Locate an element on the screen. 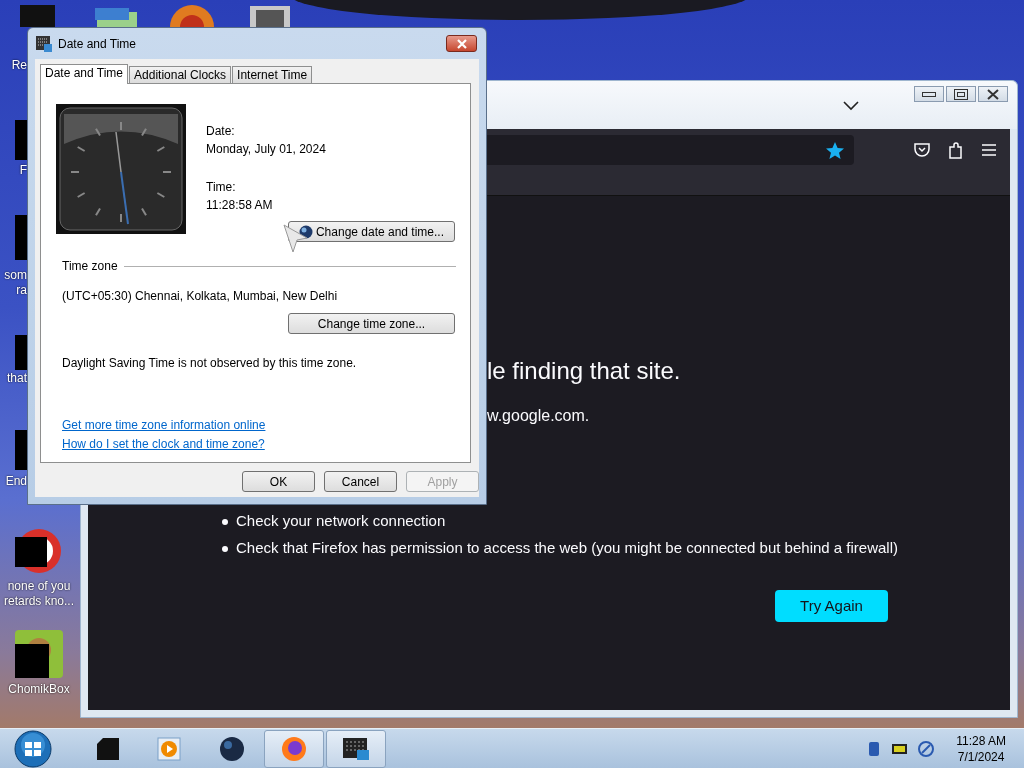 The height and width of the screenshot is (768, 1024). timezone-value: (UTC+05:30) Chennai, Kolkata, Mumbai, New Delhi is located at coordinates (200, 296).